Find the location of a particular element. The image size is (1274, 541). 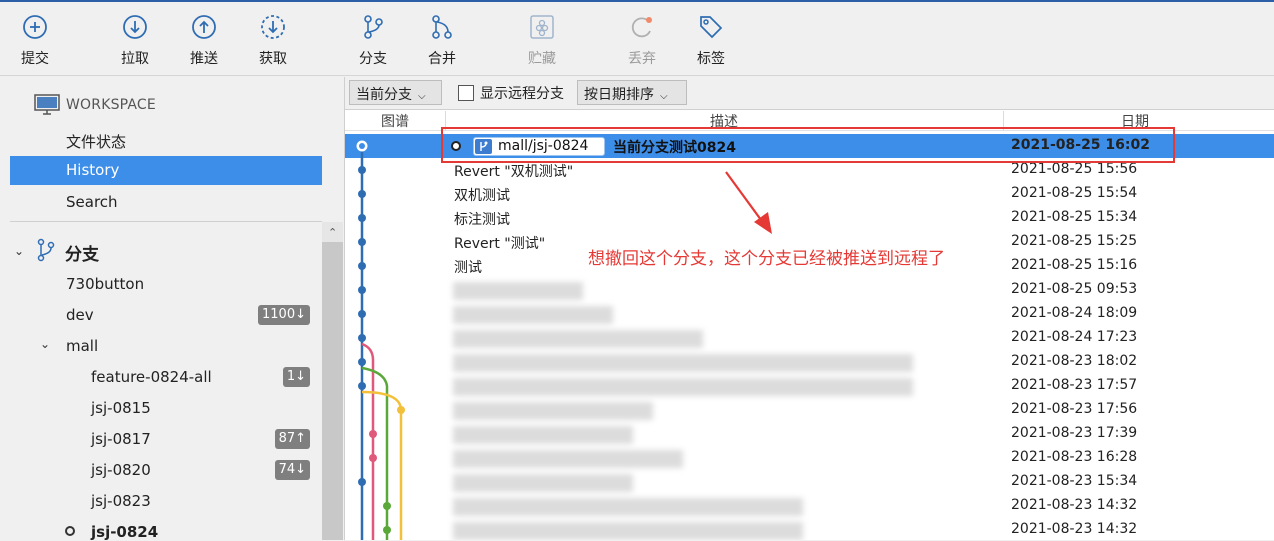

sort-value: 按日期排序 is located at coordinates (619, 95).